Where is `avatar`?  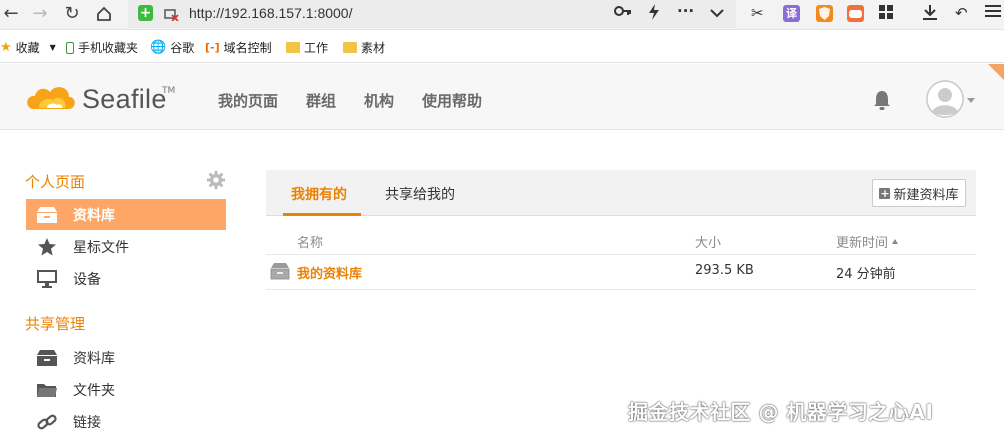
avatar is located at coordinates (945, 99).